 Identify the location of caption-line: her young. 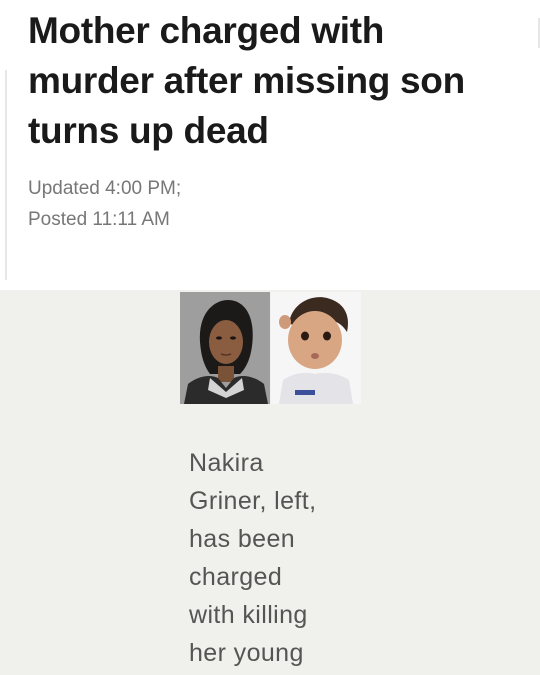
(246, 653).